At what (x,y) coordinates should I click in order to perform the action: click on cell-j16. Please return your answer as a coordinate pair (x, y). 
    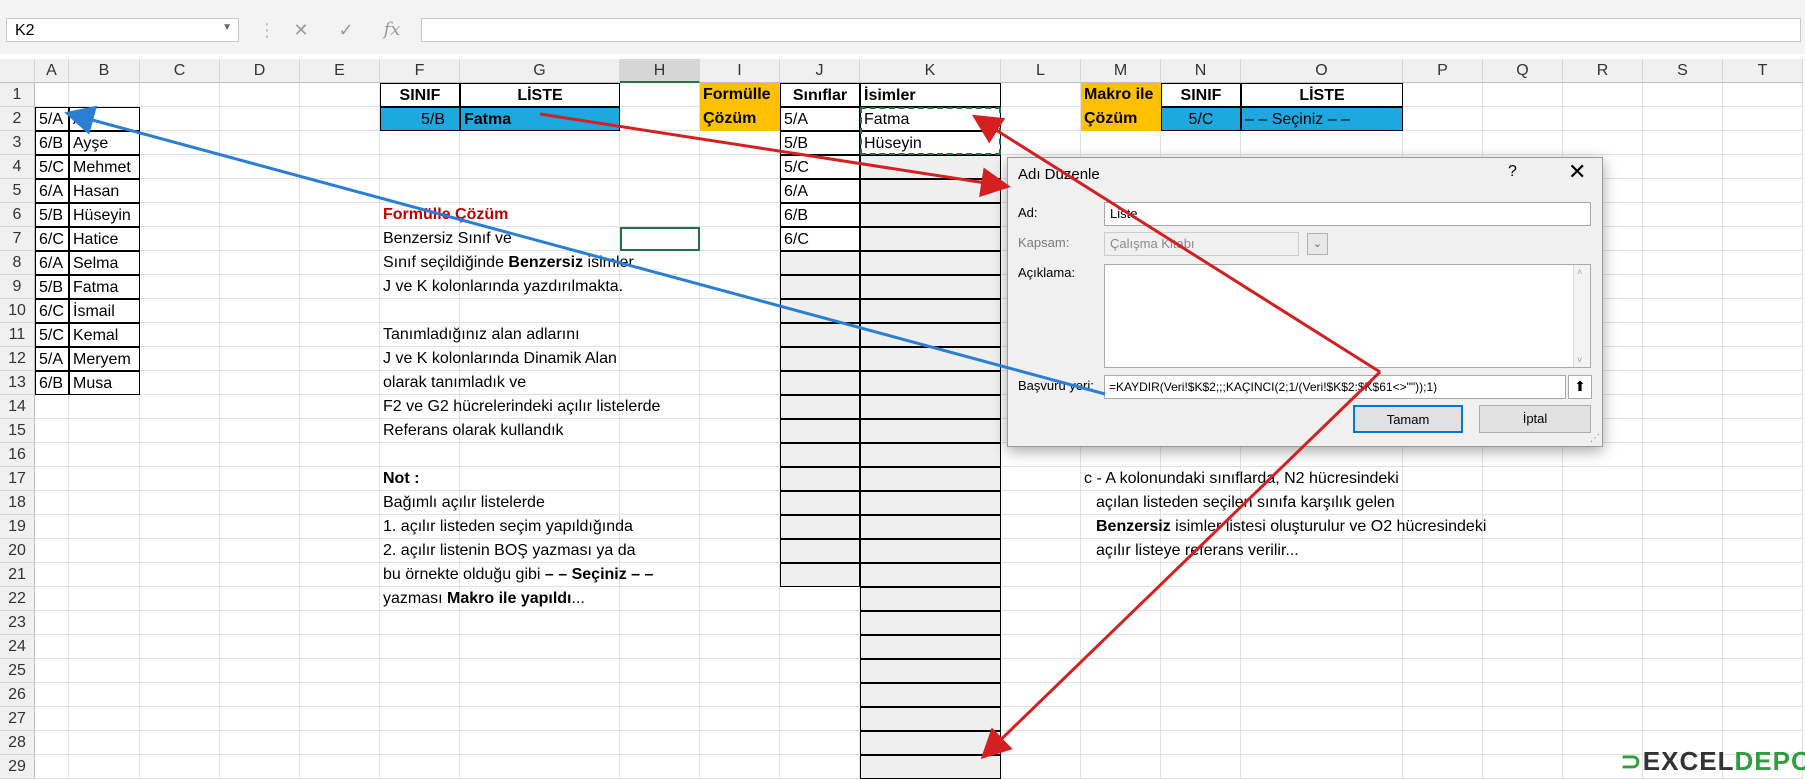
    Looking at the image, I should click on (820, 455).